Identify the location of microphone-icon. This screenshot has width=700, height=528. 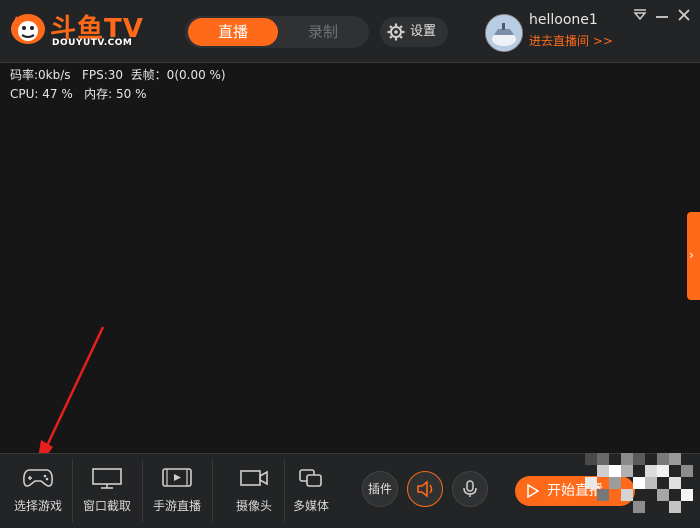
(470, 488).